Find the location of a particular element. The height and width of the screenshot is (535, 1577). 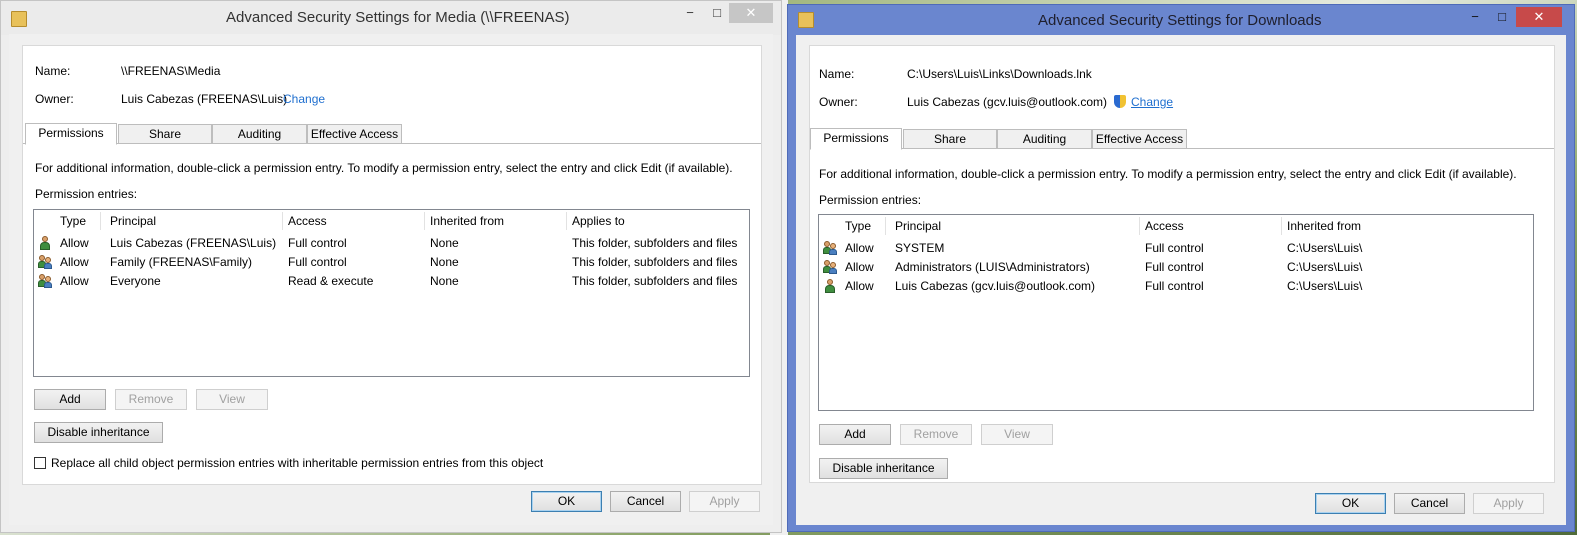

user-icon is located at coordinates (45, 243).